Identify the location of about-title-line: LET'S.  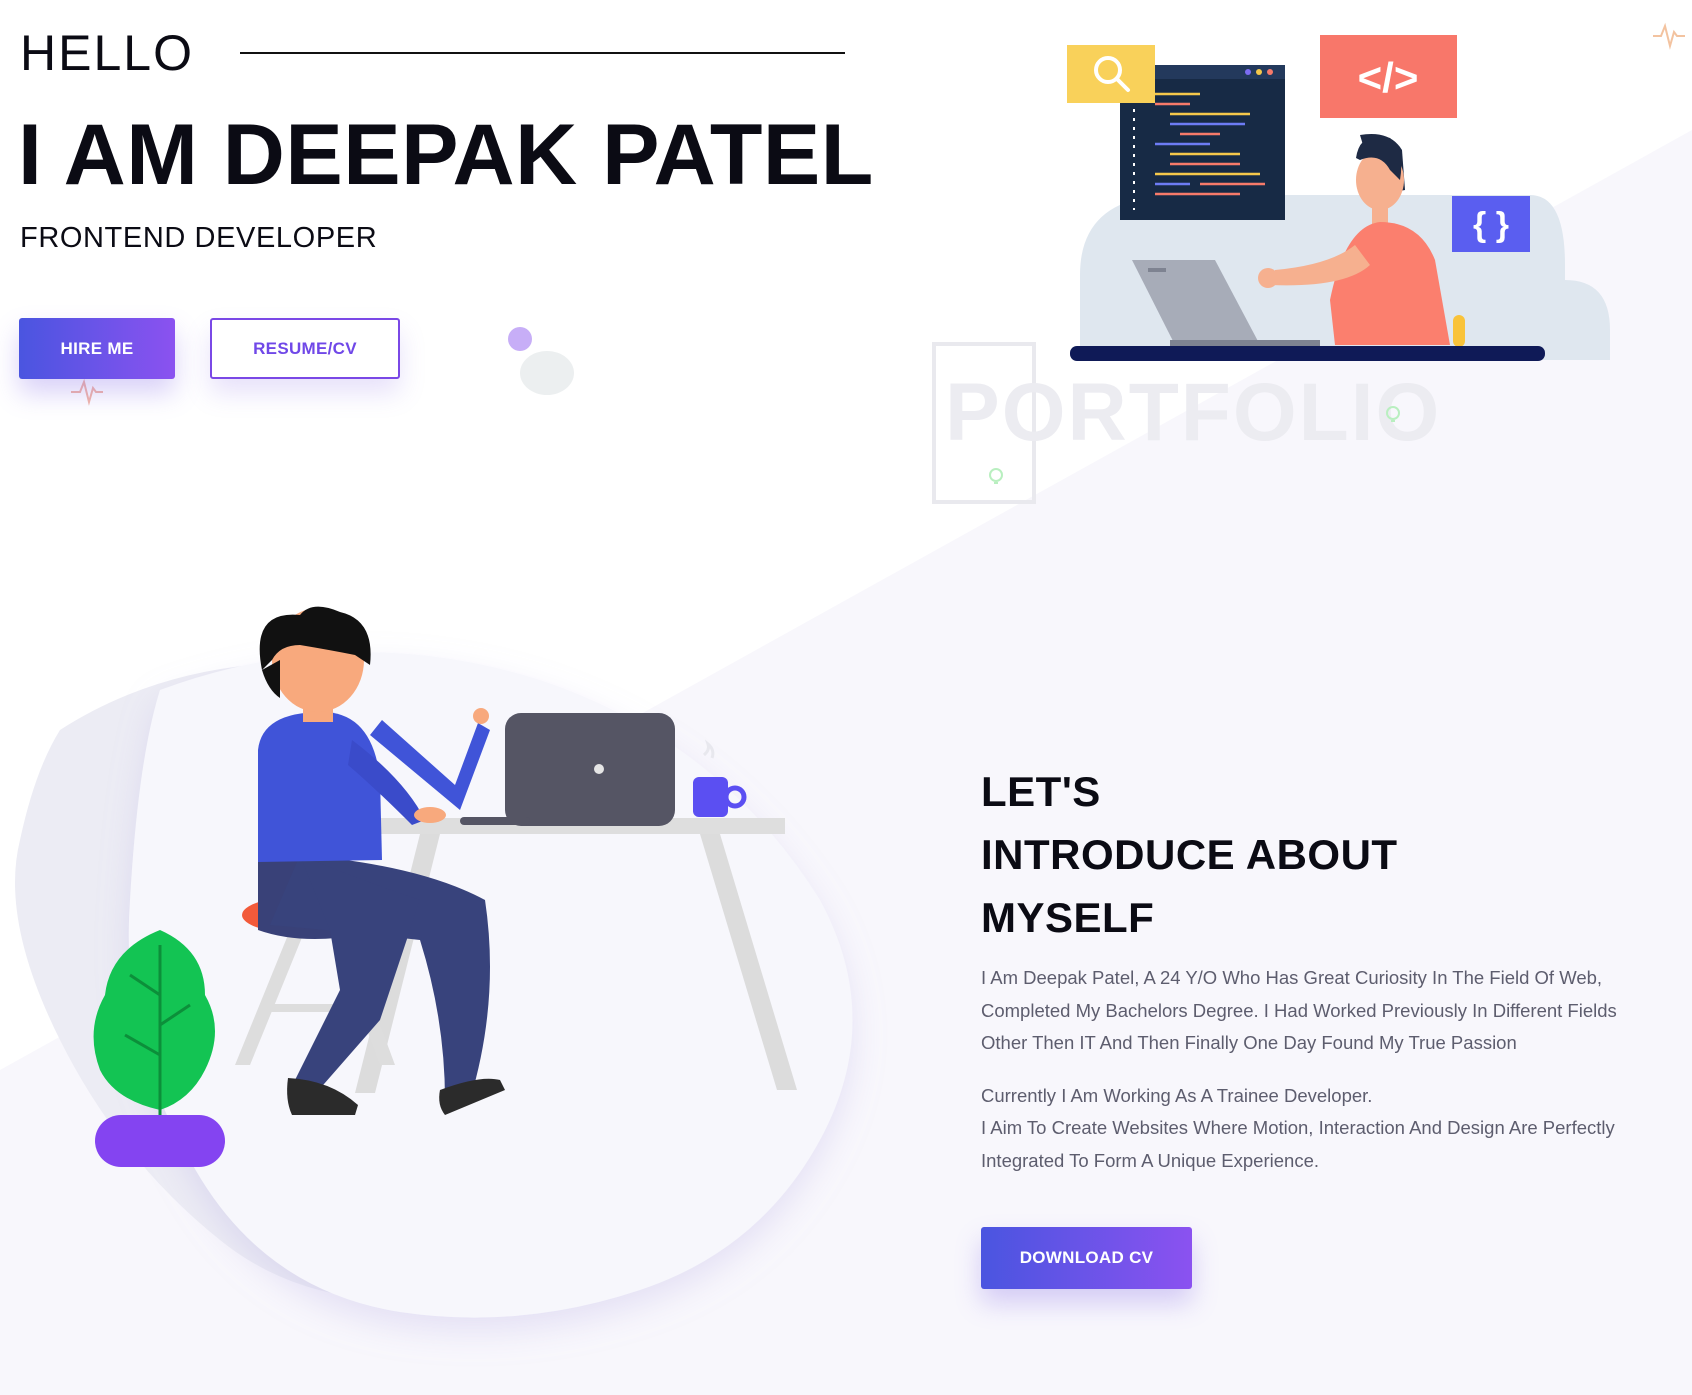
(1041, 791).